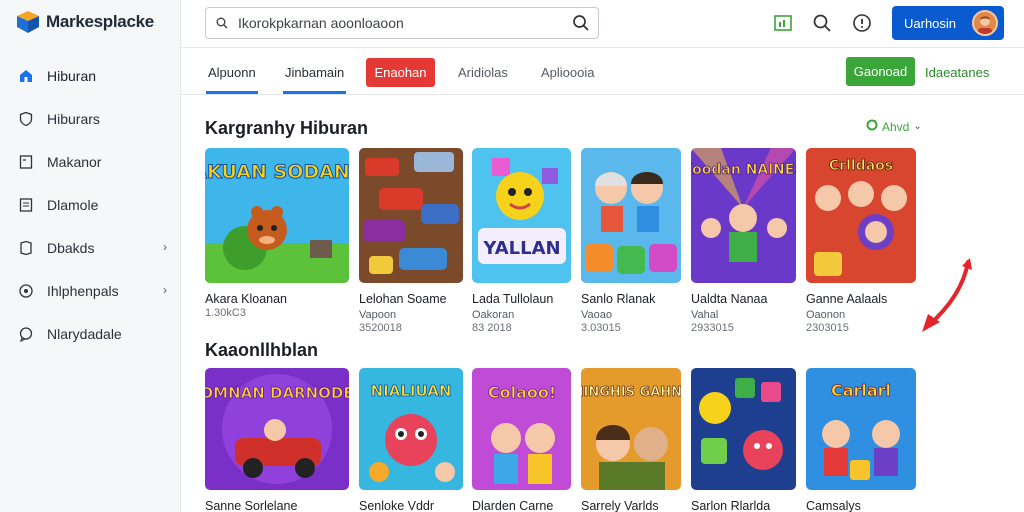 Image resolution: width=1024 pixels, height=512 pixels. I want to click on search-input, so click(401, 23).